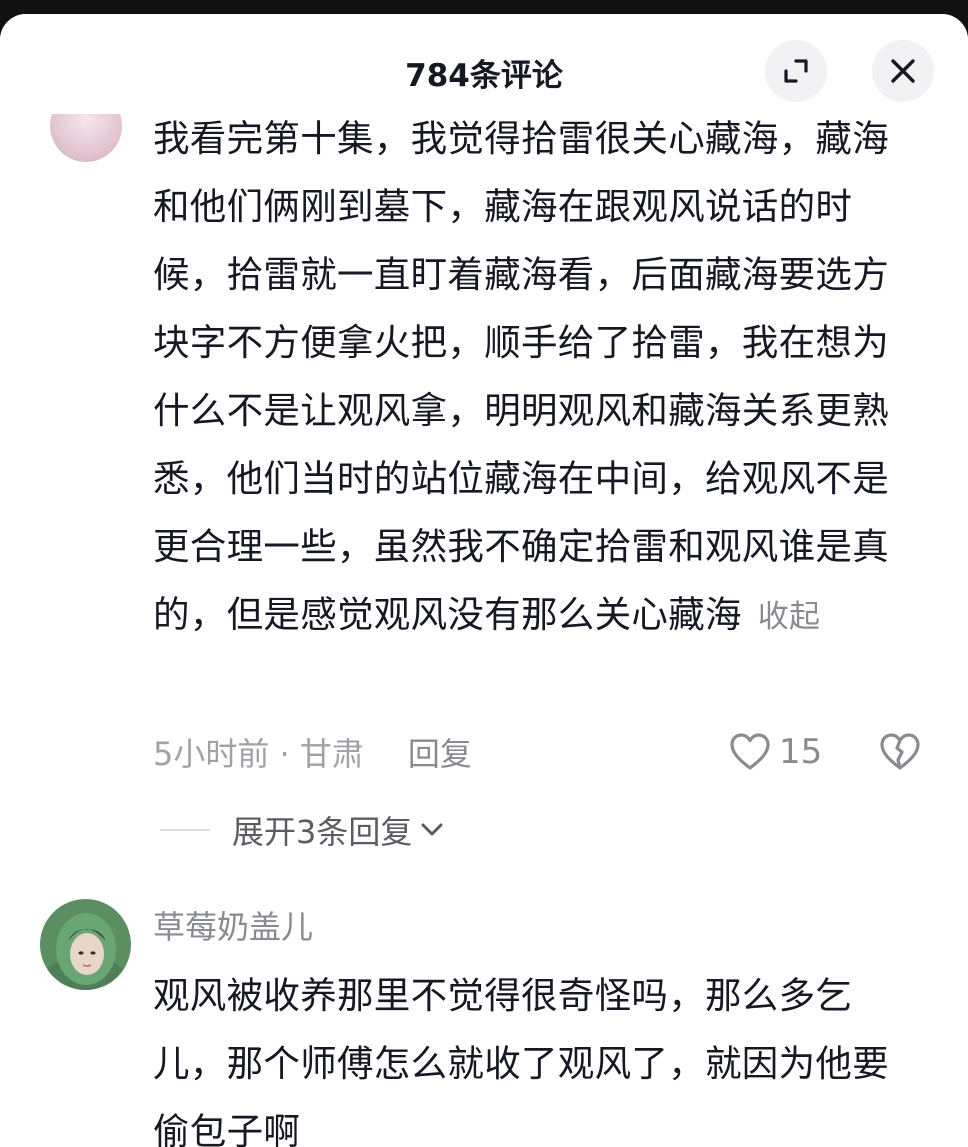 This screenshot has width=968, height=1147. What do you see at coordinates (750, 751) in the screenshot?
I see `heart-icon` at bounding box center [750, 751].